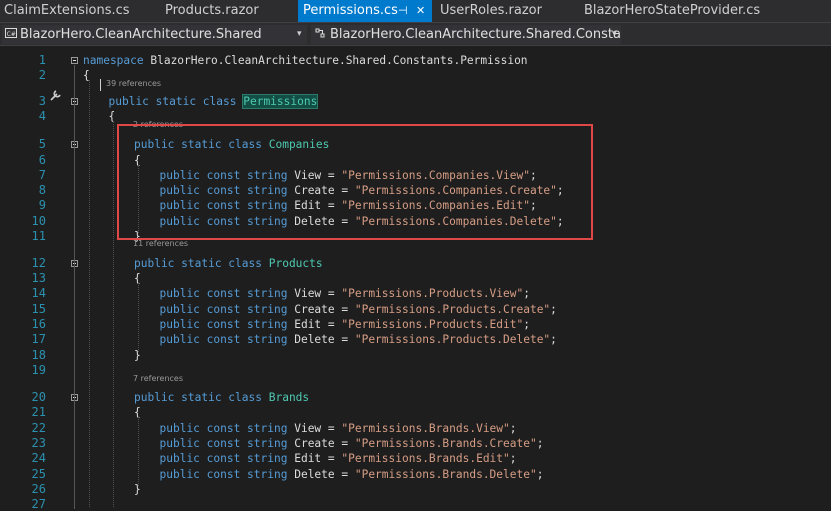  I want to click on project-dropdown: C# BlazorHero.CleanArchitecture.Shared ▾, so click(154, 34).